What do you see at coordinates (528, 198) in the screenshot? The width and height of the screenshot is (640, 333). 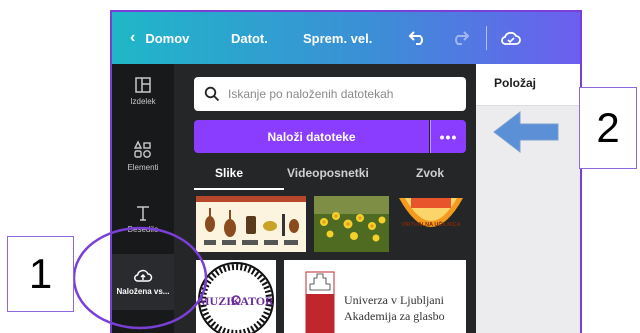 I see `properties-pane: Položaj` at bounding box center [528, 198].